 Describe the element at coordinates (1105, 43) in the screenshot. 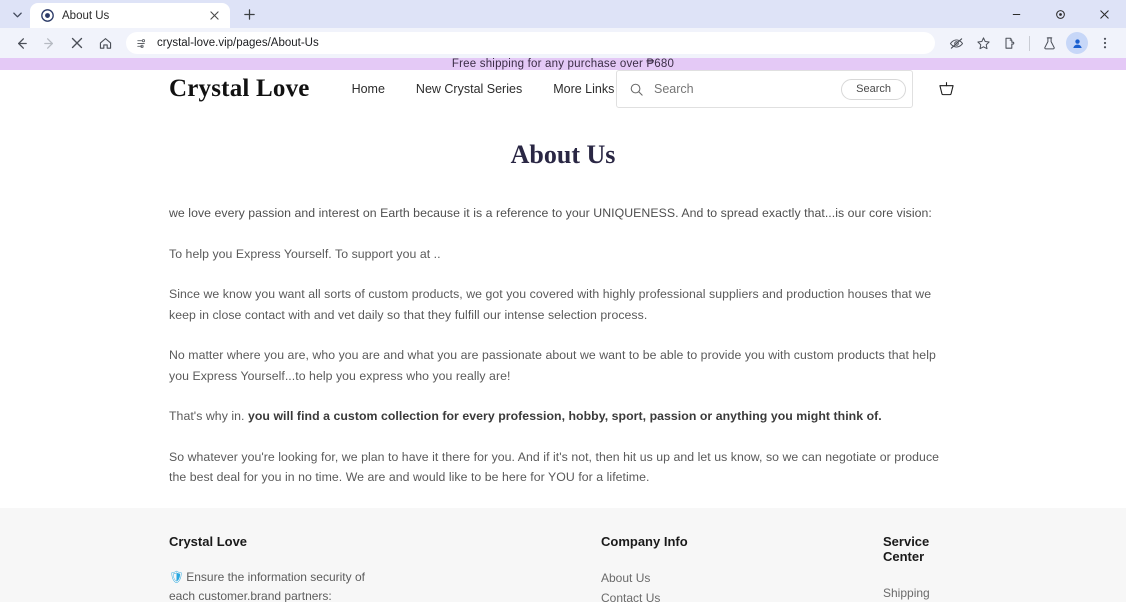

I see `three-dot-menu-icon` at that location.